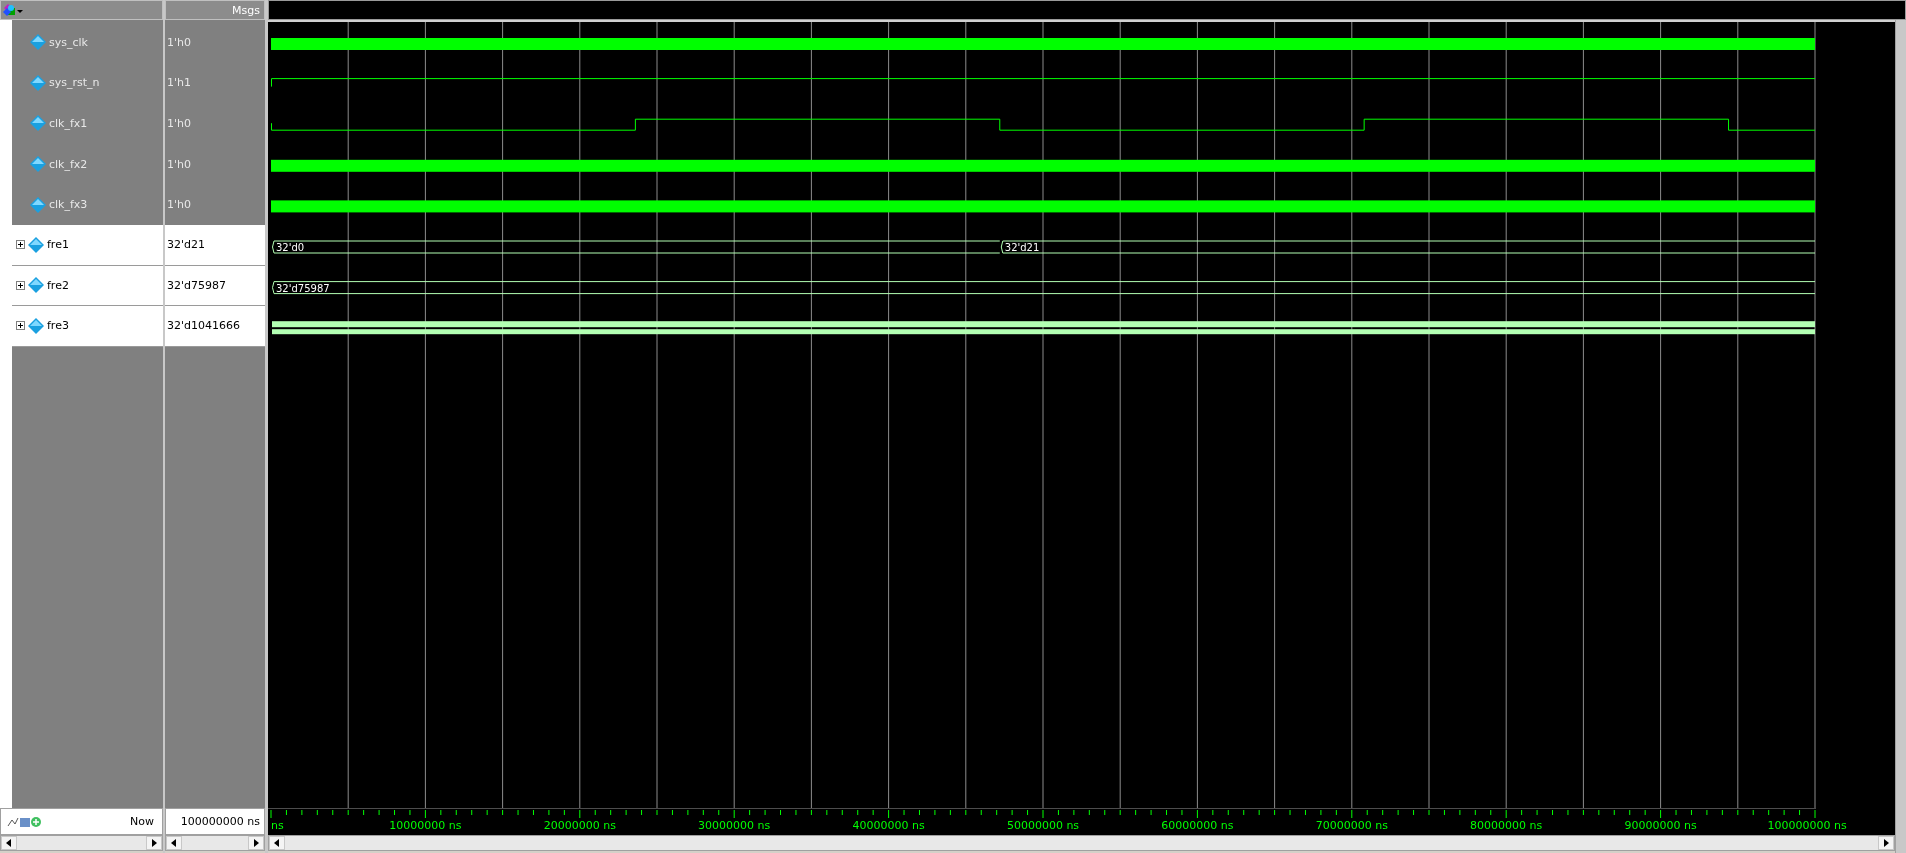  Describe the element at coordinates (58, 245) in the screenshot. I see `signal-name: fre1` at that location.